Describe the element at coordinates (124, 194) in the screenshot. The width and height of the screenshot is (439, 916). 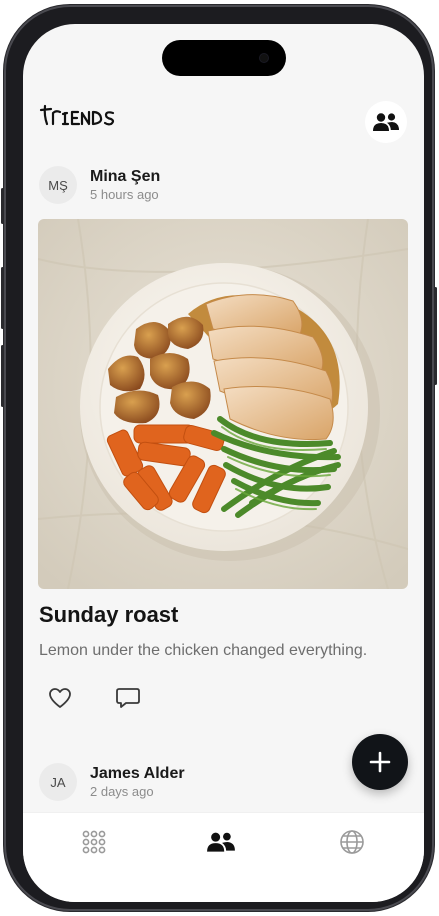
I see `post-time: 5 hours ago` at that location.